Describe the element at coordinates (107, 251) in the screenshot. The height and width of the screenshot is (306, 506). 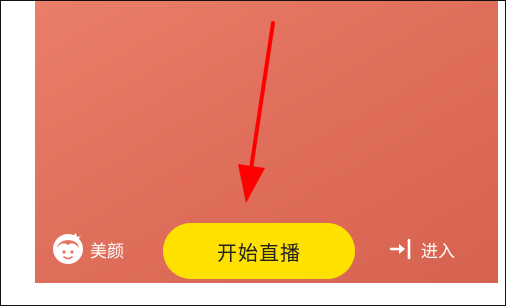
I see `beauty-label: 美颜` at that location.